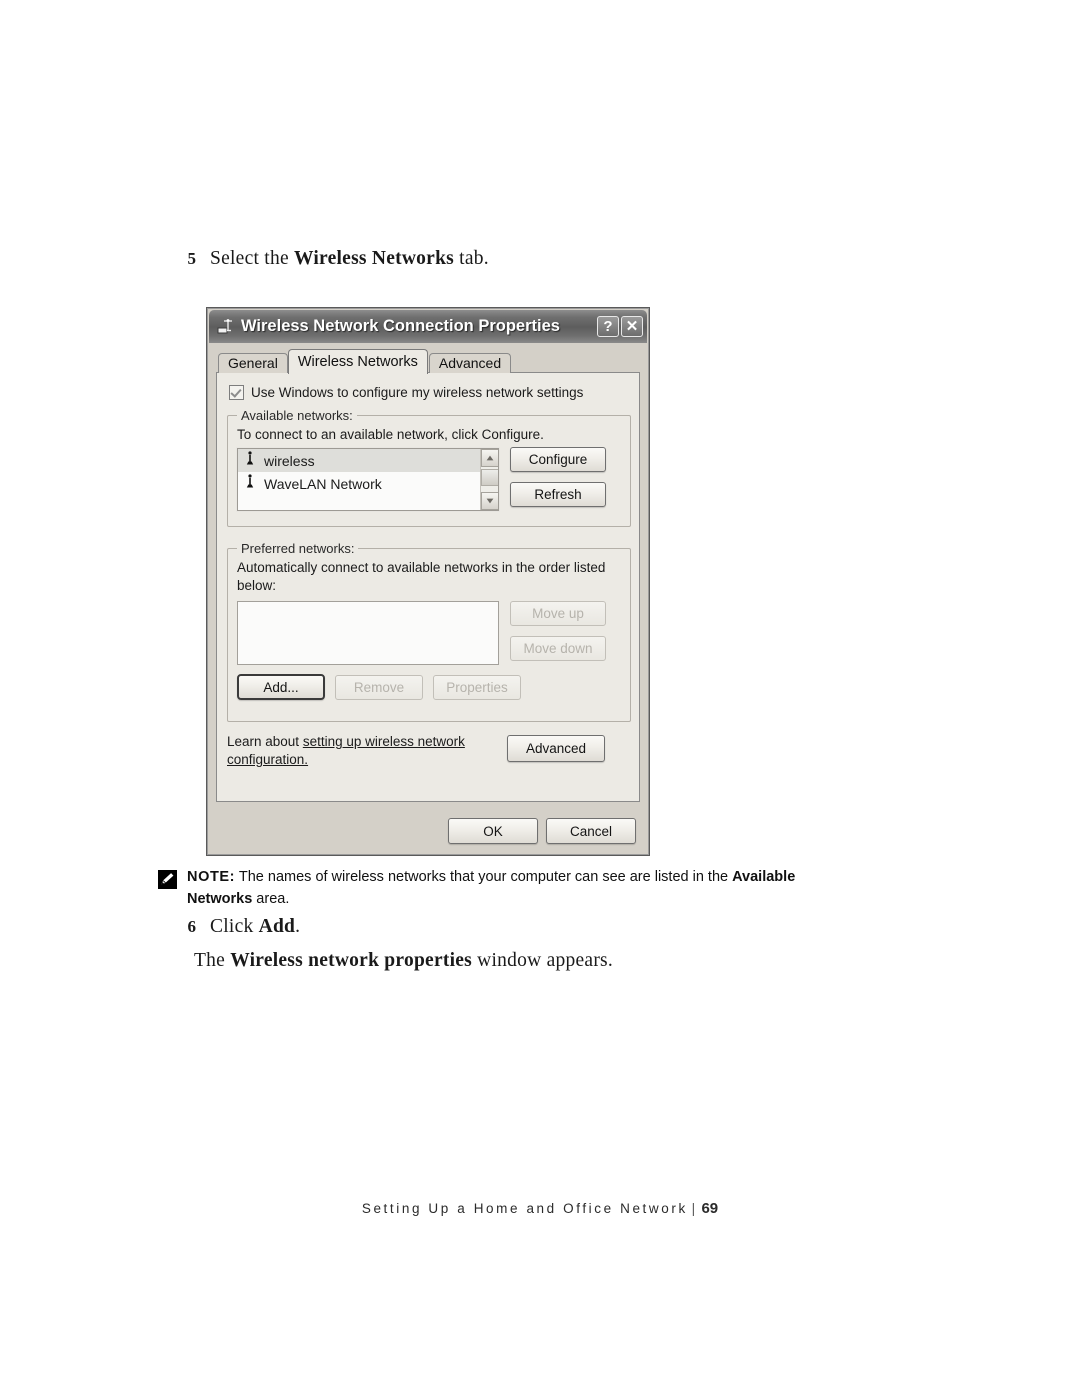 This screenshot has height=1397, width=1080. What do you see at coordinates (271, 899) in the screenshot?
I see `note-text-after: area.` at bounding box center [271, 899].